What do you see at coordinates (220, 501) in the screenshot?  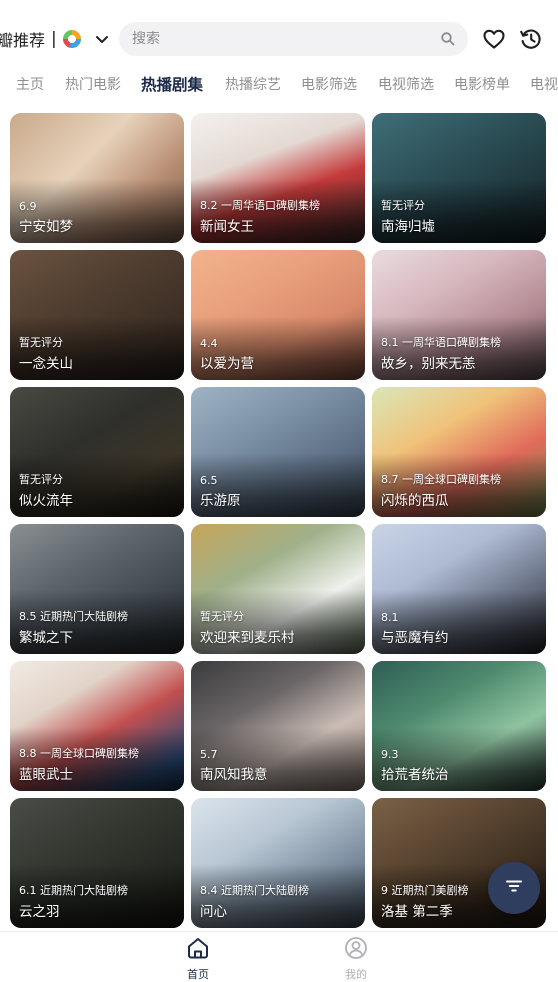 I see `poster-title: 乐游原` at bounding box center [220, 501].